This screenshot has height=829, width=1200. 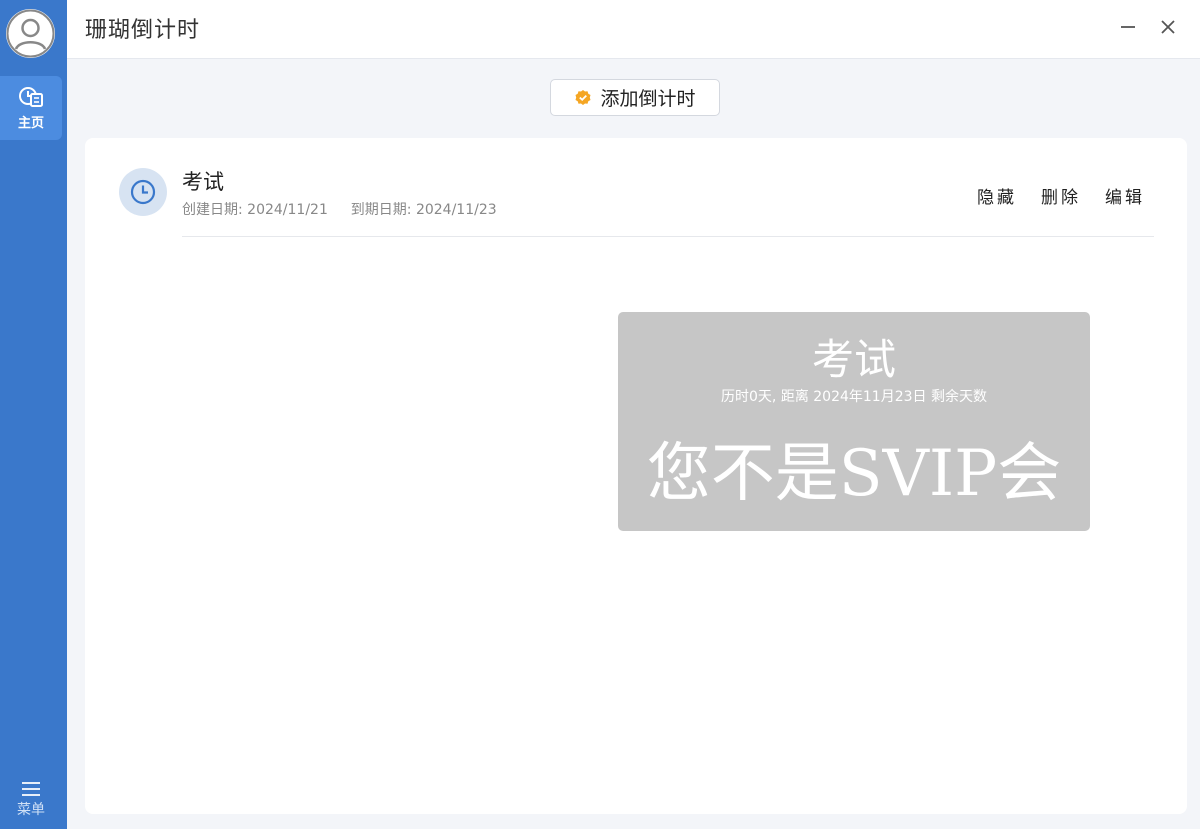 I want to click on due-date-value: 2024/11/23, so click(x=456, y=210).